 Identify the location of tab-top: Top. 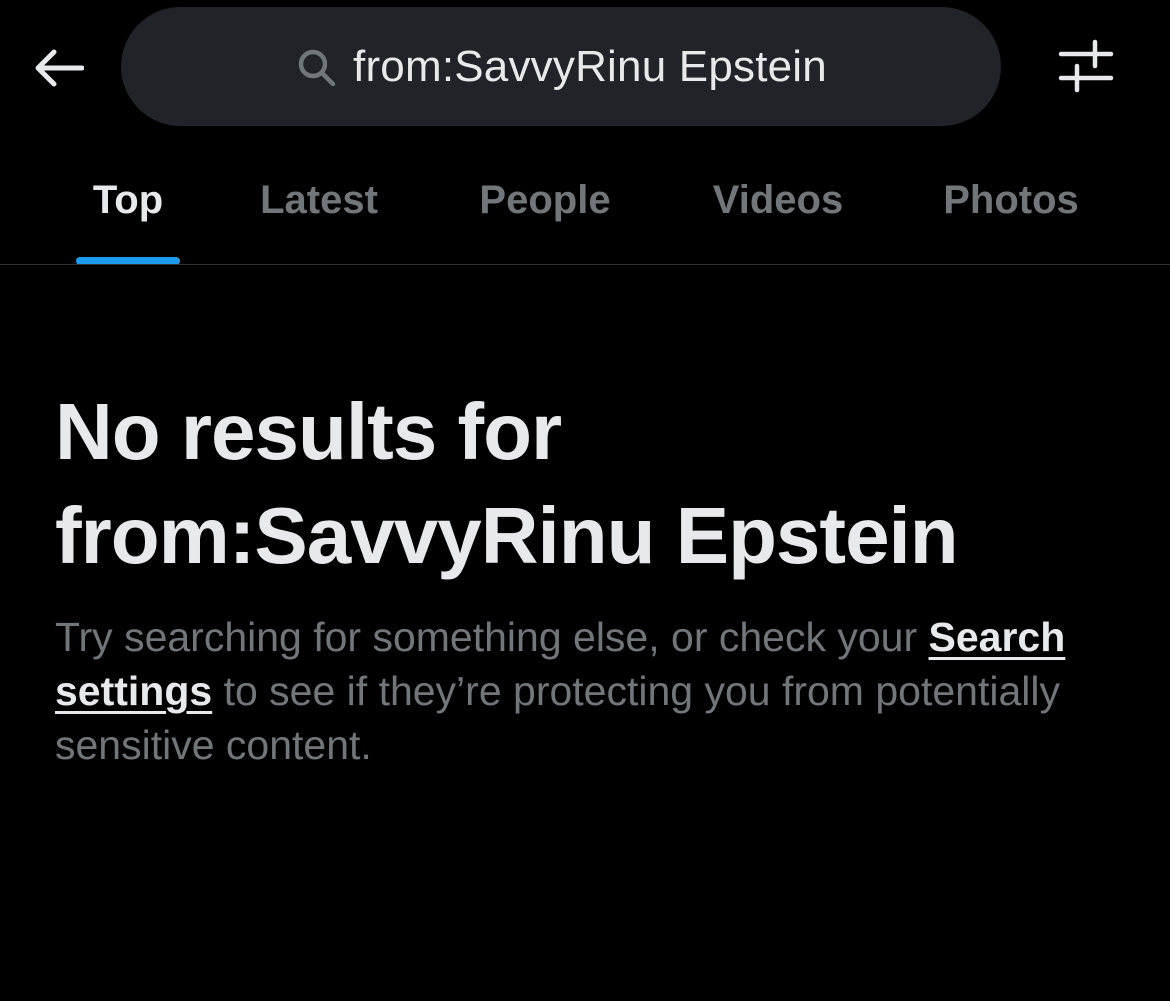
(128, 217).